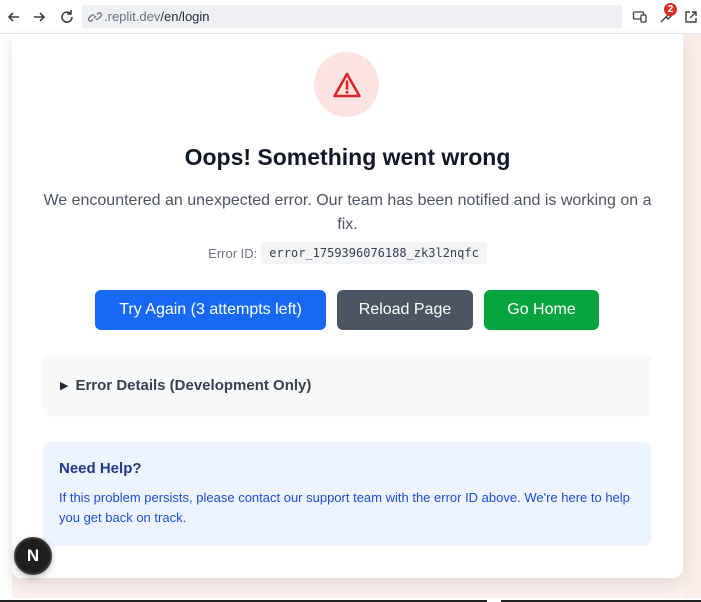 The height and width of the screenshot is (602, 701). Describe the element at coordinates (233, 253) in the screenshot. I see `error-id-label: Error ID:` at that location.